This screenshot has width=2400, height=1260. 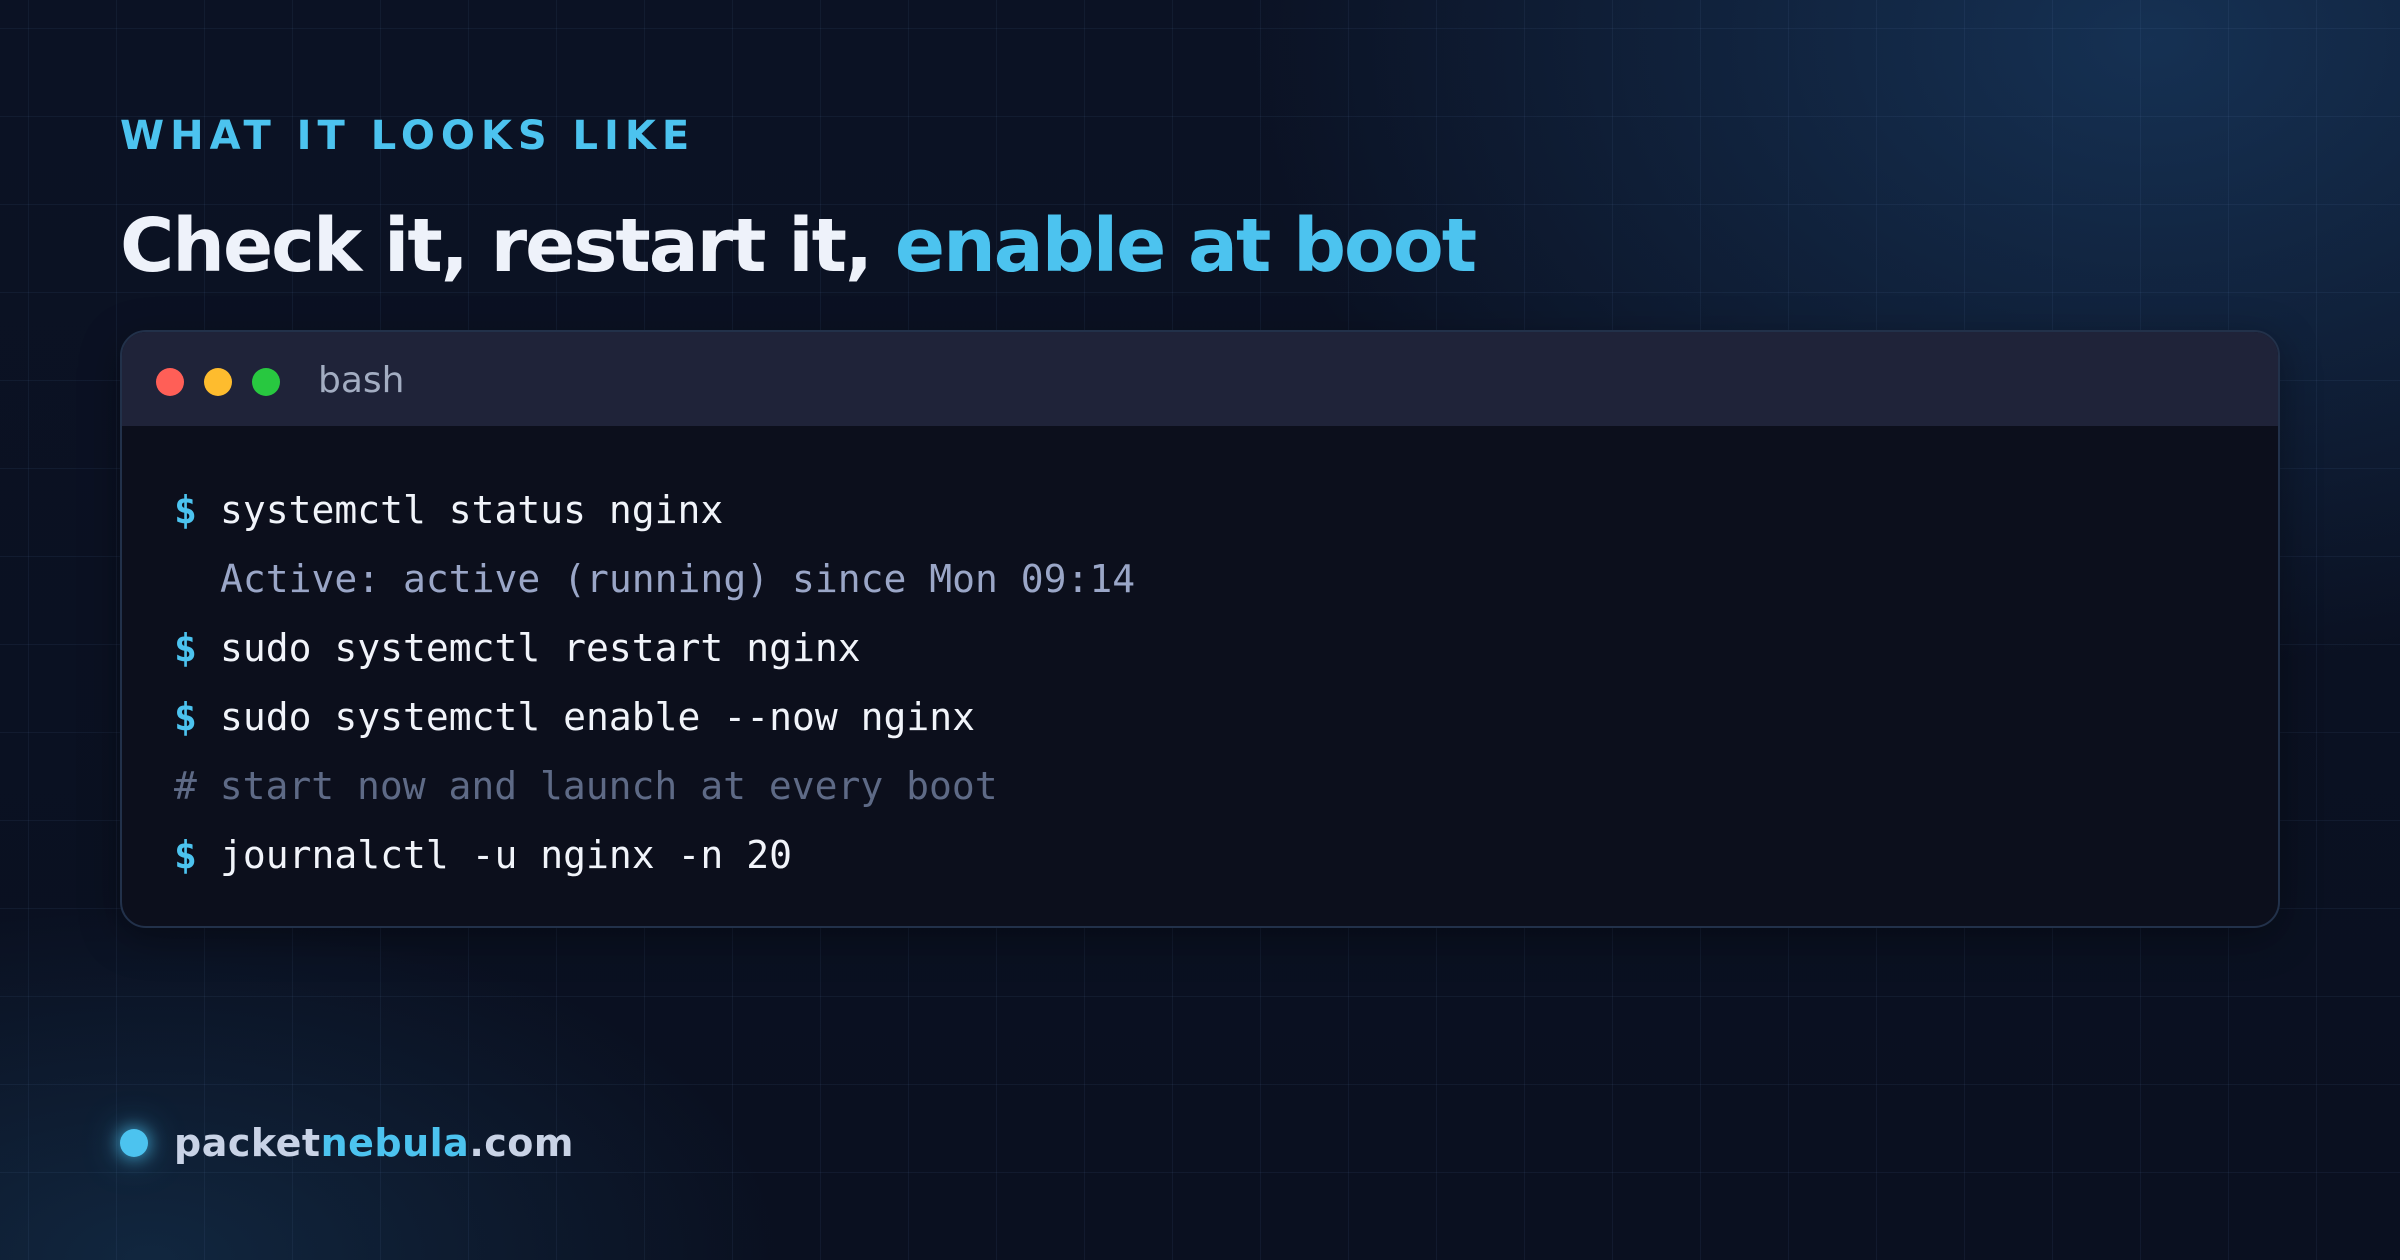 I want to click on terminal-line: $ sudo systemctl enable --now nginx, so click(x=1226, y=717).